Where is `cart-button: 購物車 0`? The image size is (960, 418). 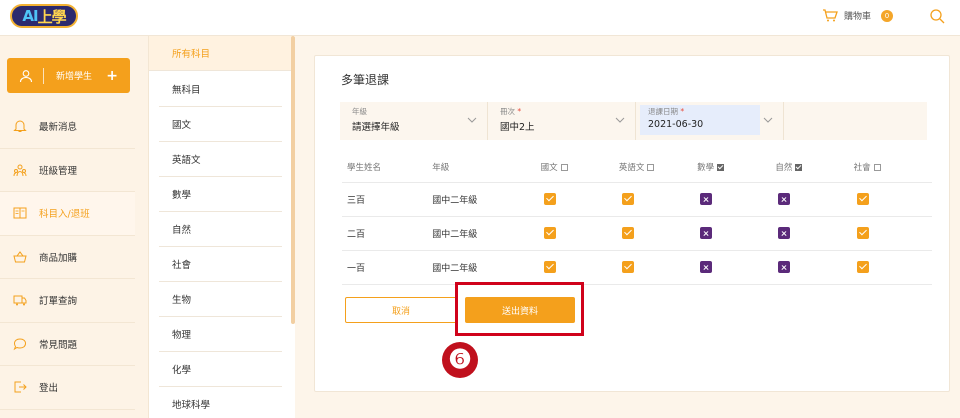
cart-button: 購物車 0 is located at coordinates (858, 15).